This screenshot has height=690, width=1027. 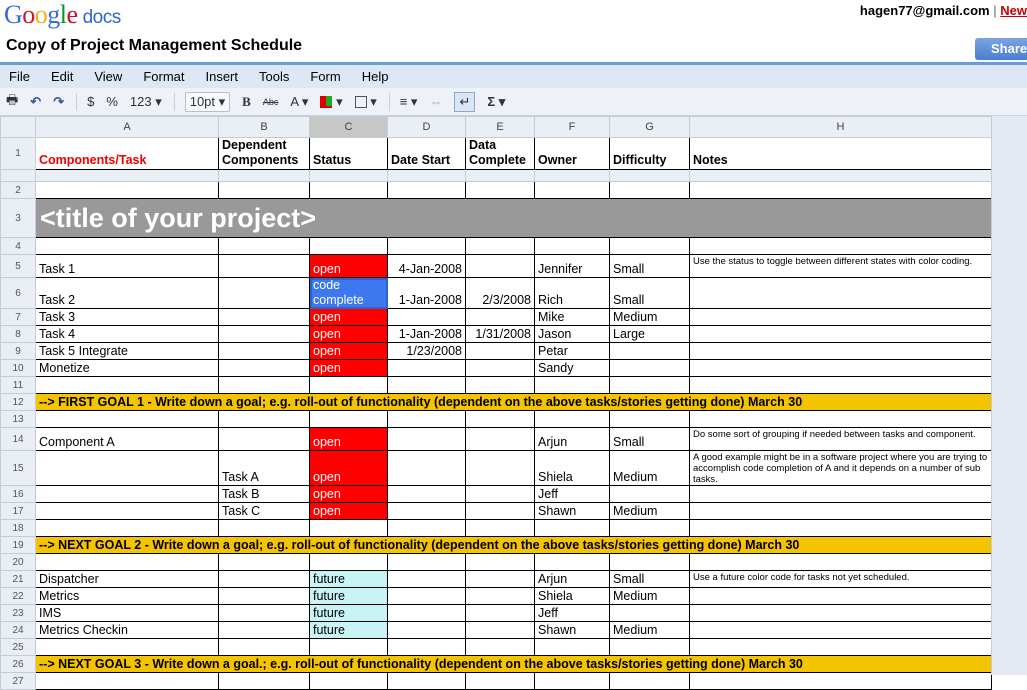 I want to click on menu-help: Help, so click(x=375, y=76).